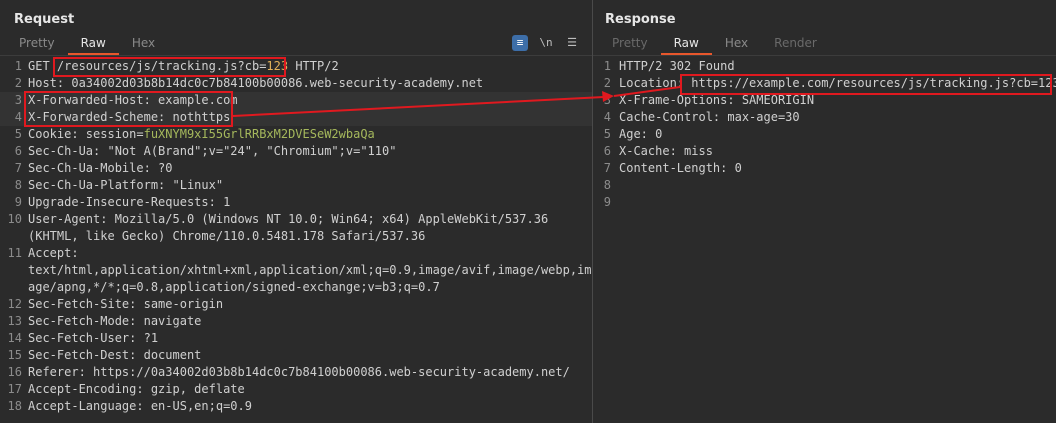 The height and width of the screenshot is (423, 1056). I want to click on request-line: 8 Sec-Ch-Ua-Platform: "Linux", so click(296, 185).